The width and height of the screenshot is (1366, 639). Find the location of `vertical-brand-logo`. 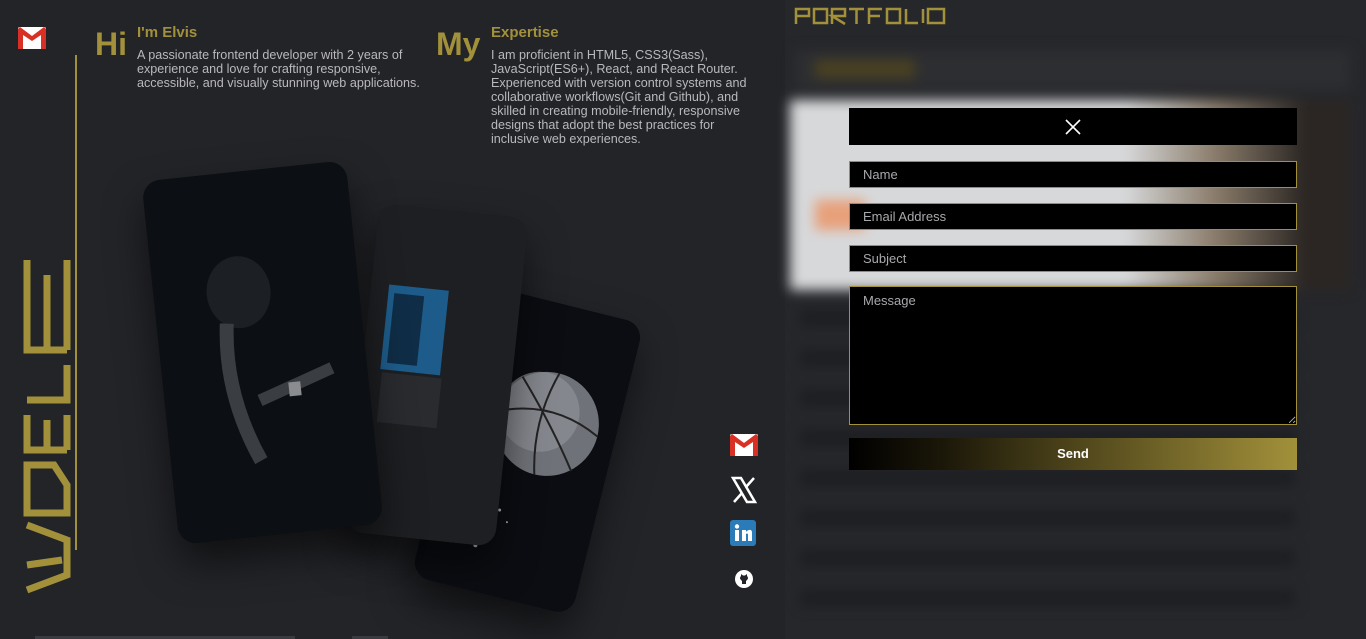

vertical-brand-logo is located at coordinates (47, 427).